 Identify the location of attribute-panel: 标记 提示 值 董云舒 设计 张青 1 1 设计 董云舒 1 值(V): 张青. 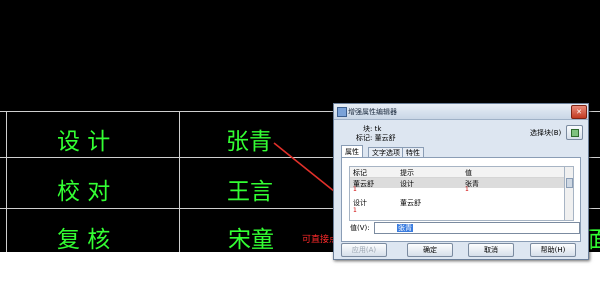
(461, 199).